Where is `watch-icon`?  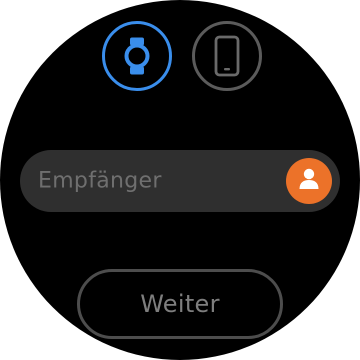 watch-icon is located at coordinates (137, 56).